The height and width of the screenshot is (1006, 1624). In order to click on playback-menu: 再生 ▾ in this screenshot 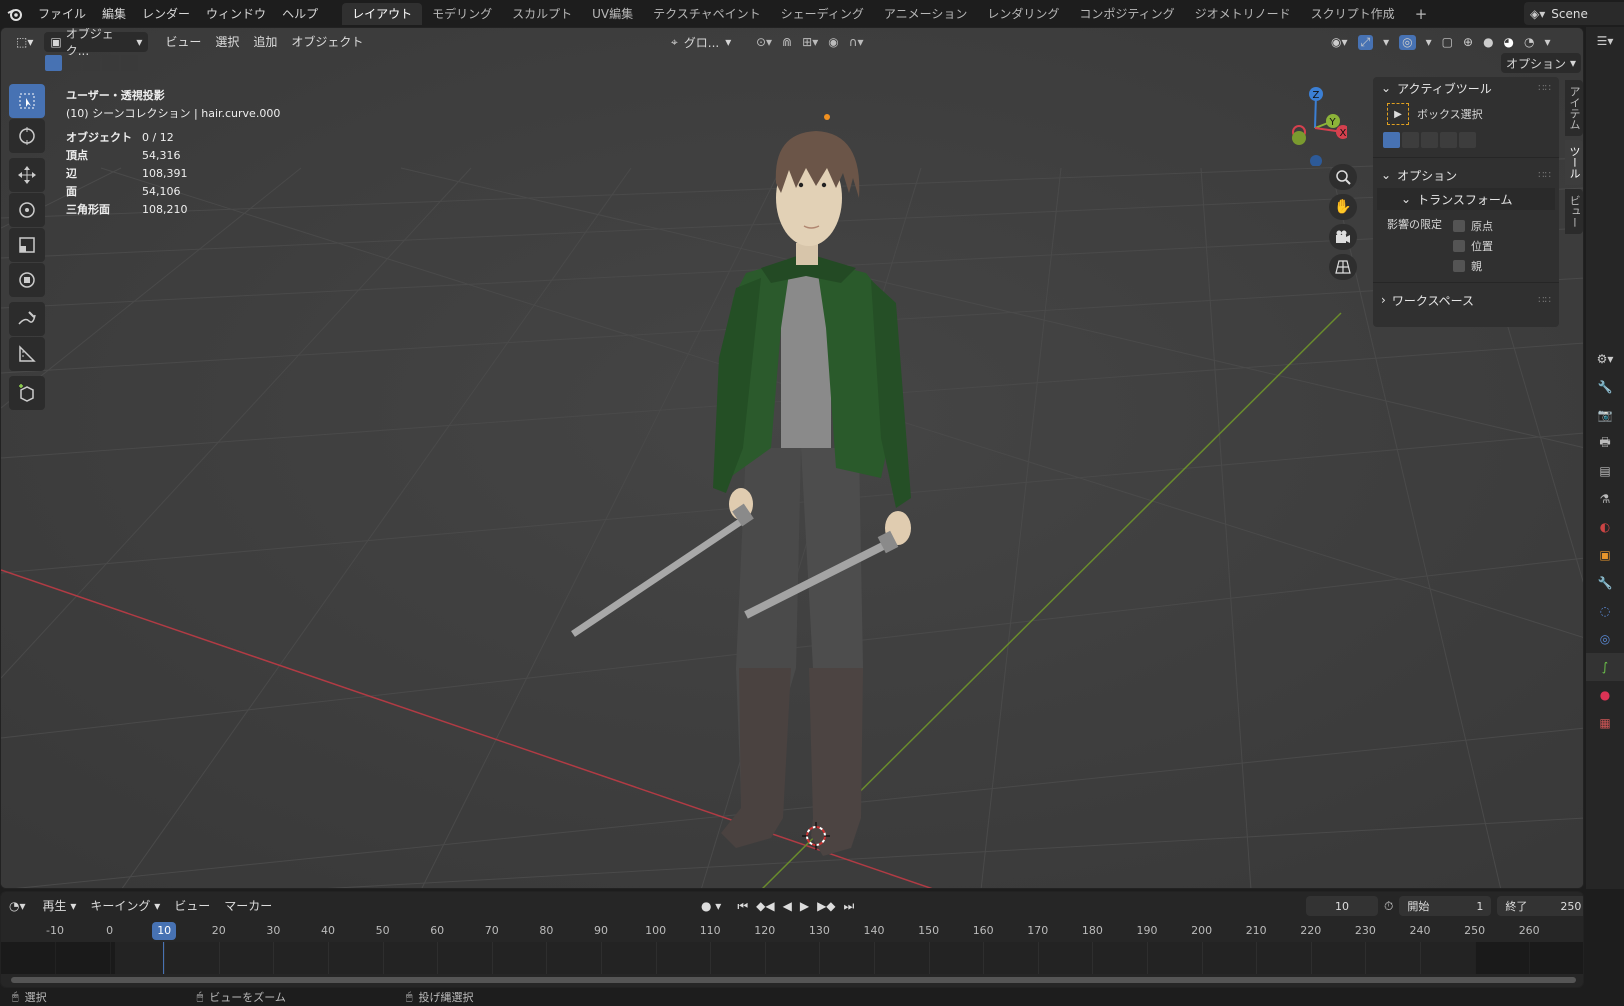, I will do `click(60, 906)`.